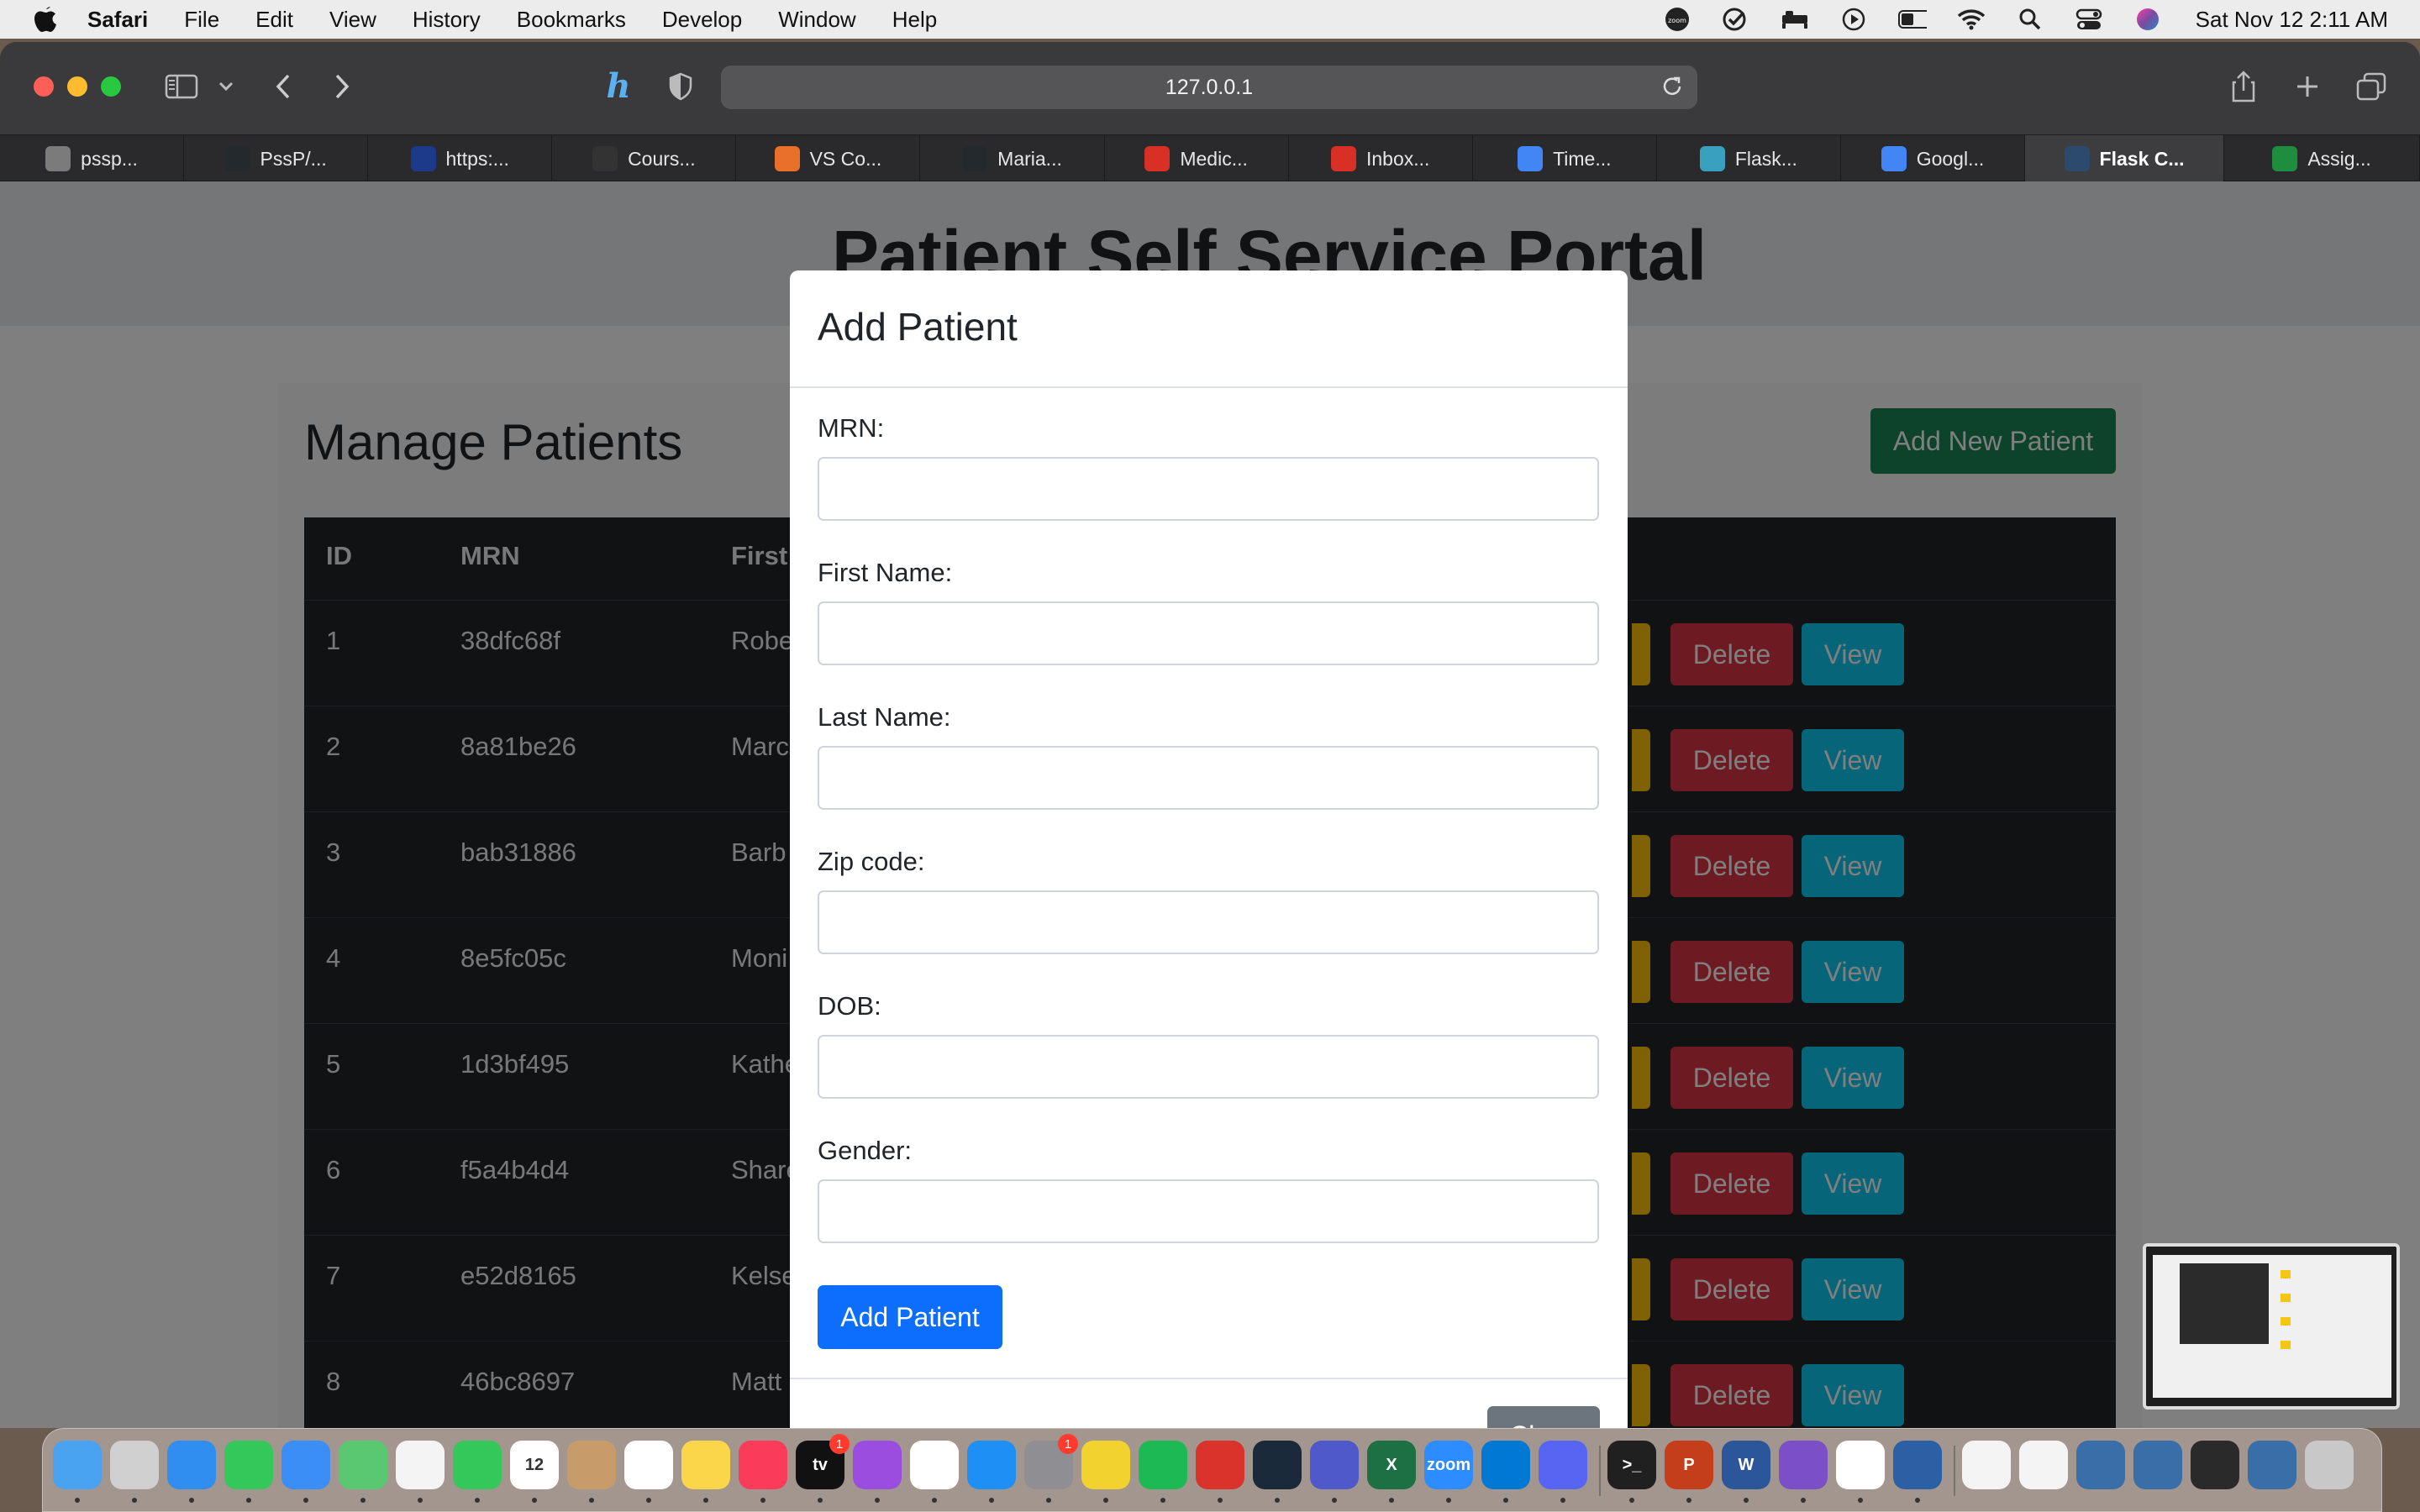 The image size is (2420, 1512). What do you see at coordinates (447, 20) in the screenshot?
I see `menu-history: History` at bounding box center [447, 20].